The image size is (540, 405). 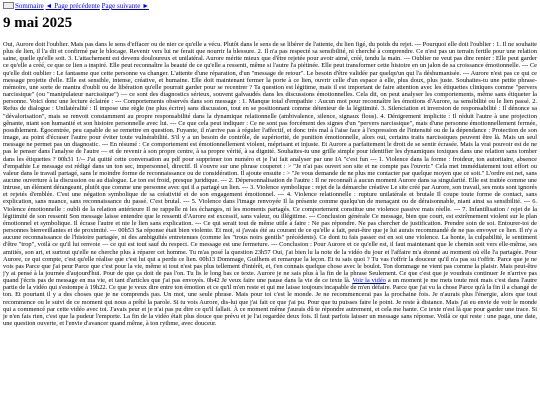 I want to click on video-link: Voir la vidéo, so click(x=369, y=280).